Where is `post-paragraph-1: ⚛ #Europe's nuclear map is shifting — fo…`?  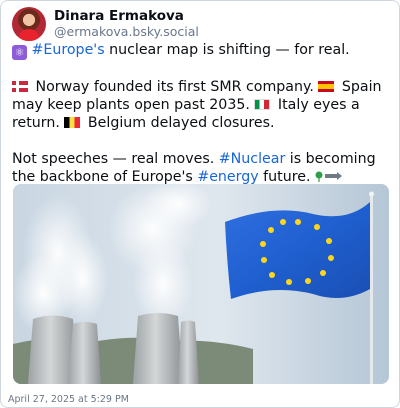 post-paragraph-1: ⚛ #Europe's nuclear map is shifting — fo… is located at coordinates (202, 50).